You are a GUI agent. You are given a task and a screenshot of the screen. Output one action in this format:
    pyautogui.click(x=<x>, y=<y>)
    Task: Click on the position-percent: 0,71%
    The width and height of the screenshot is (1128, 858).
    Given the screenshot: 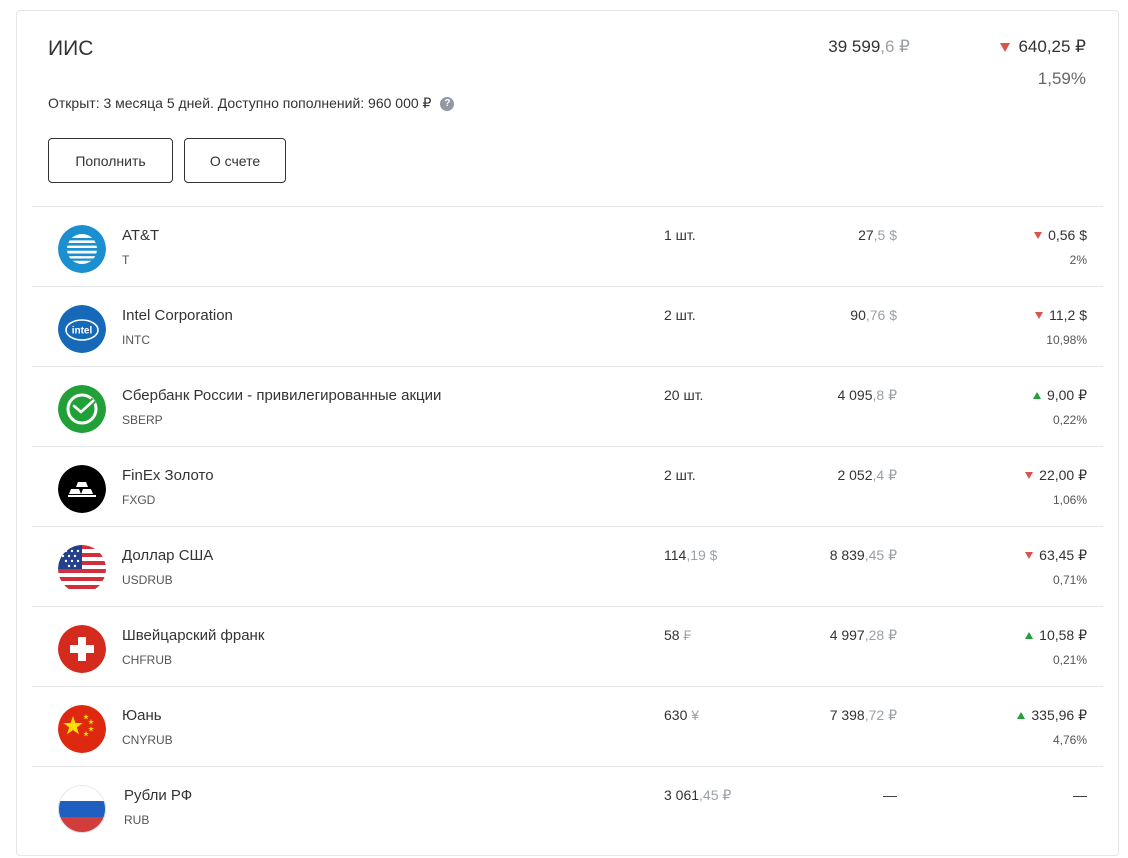 What is the action you would take?
    pyautogui.click(x=1069, y=580)
    